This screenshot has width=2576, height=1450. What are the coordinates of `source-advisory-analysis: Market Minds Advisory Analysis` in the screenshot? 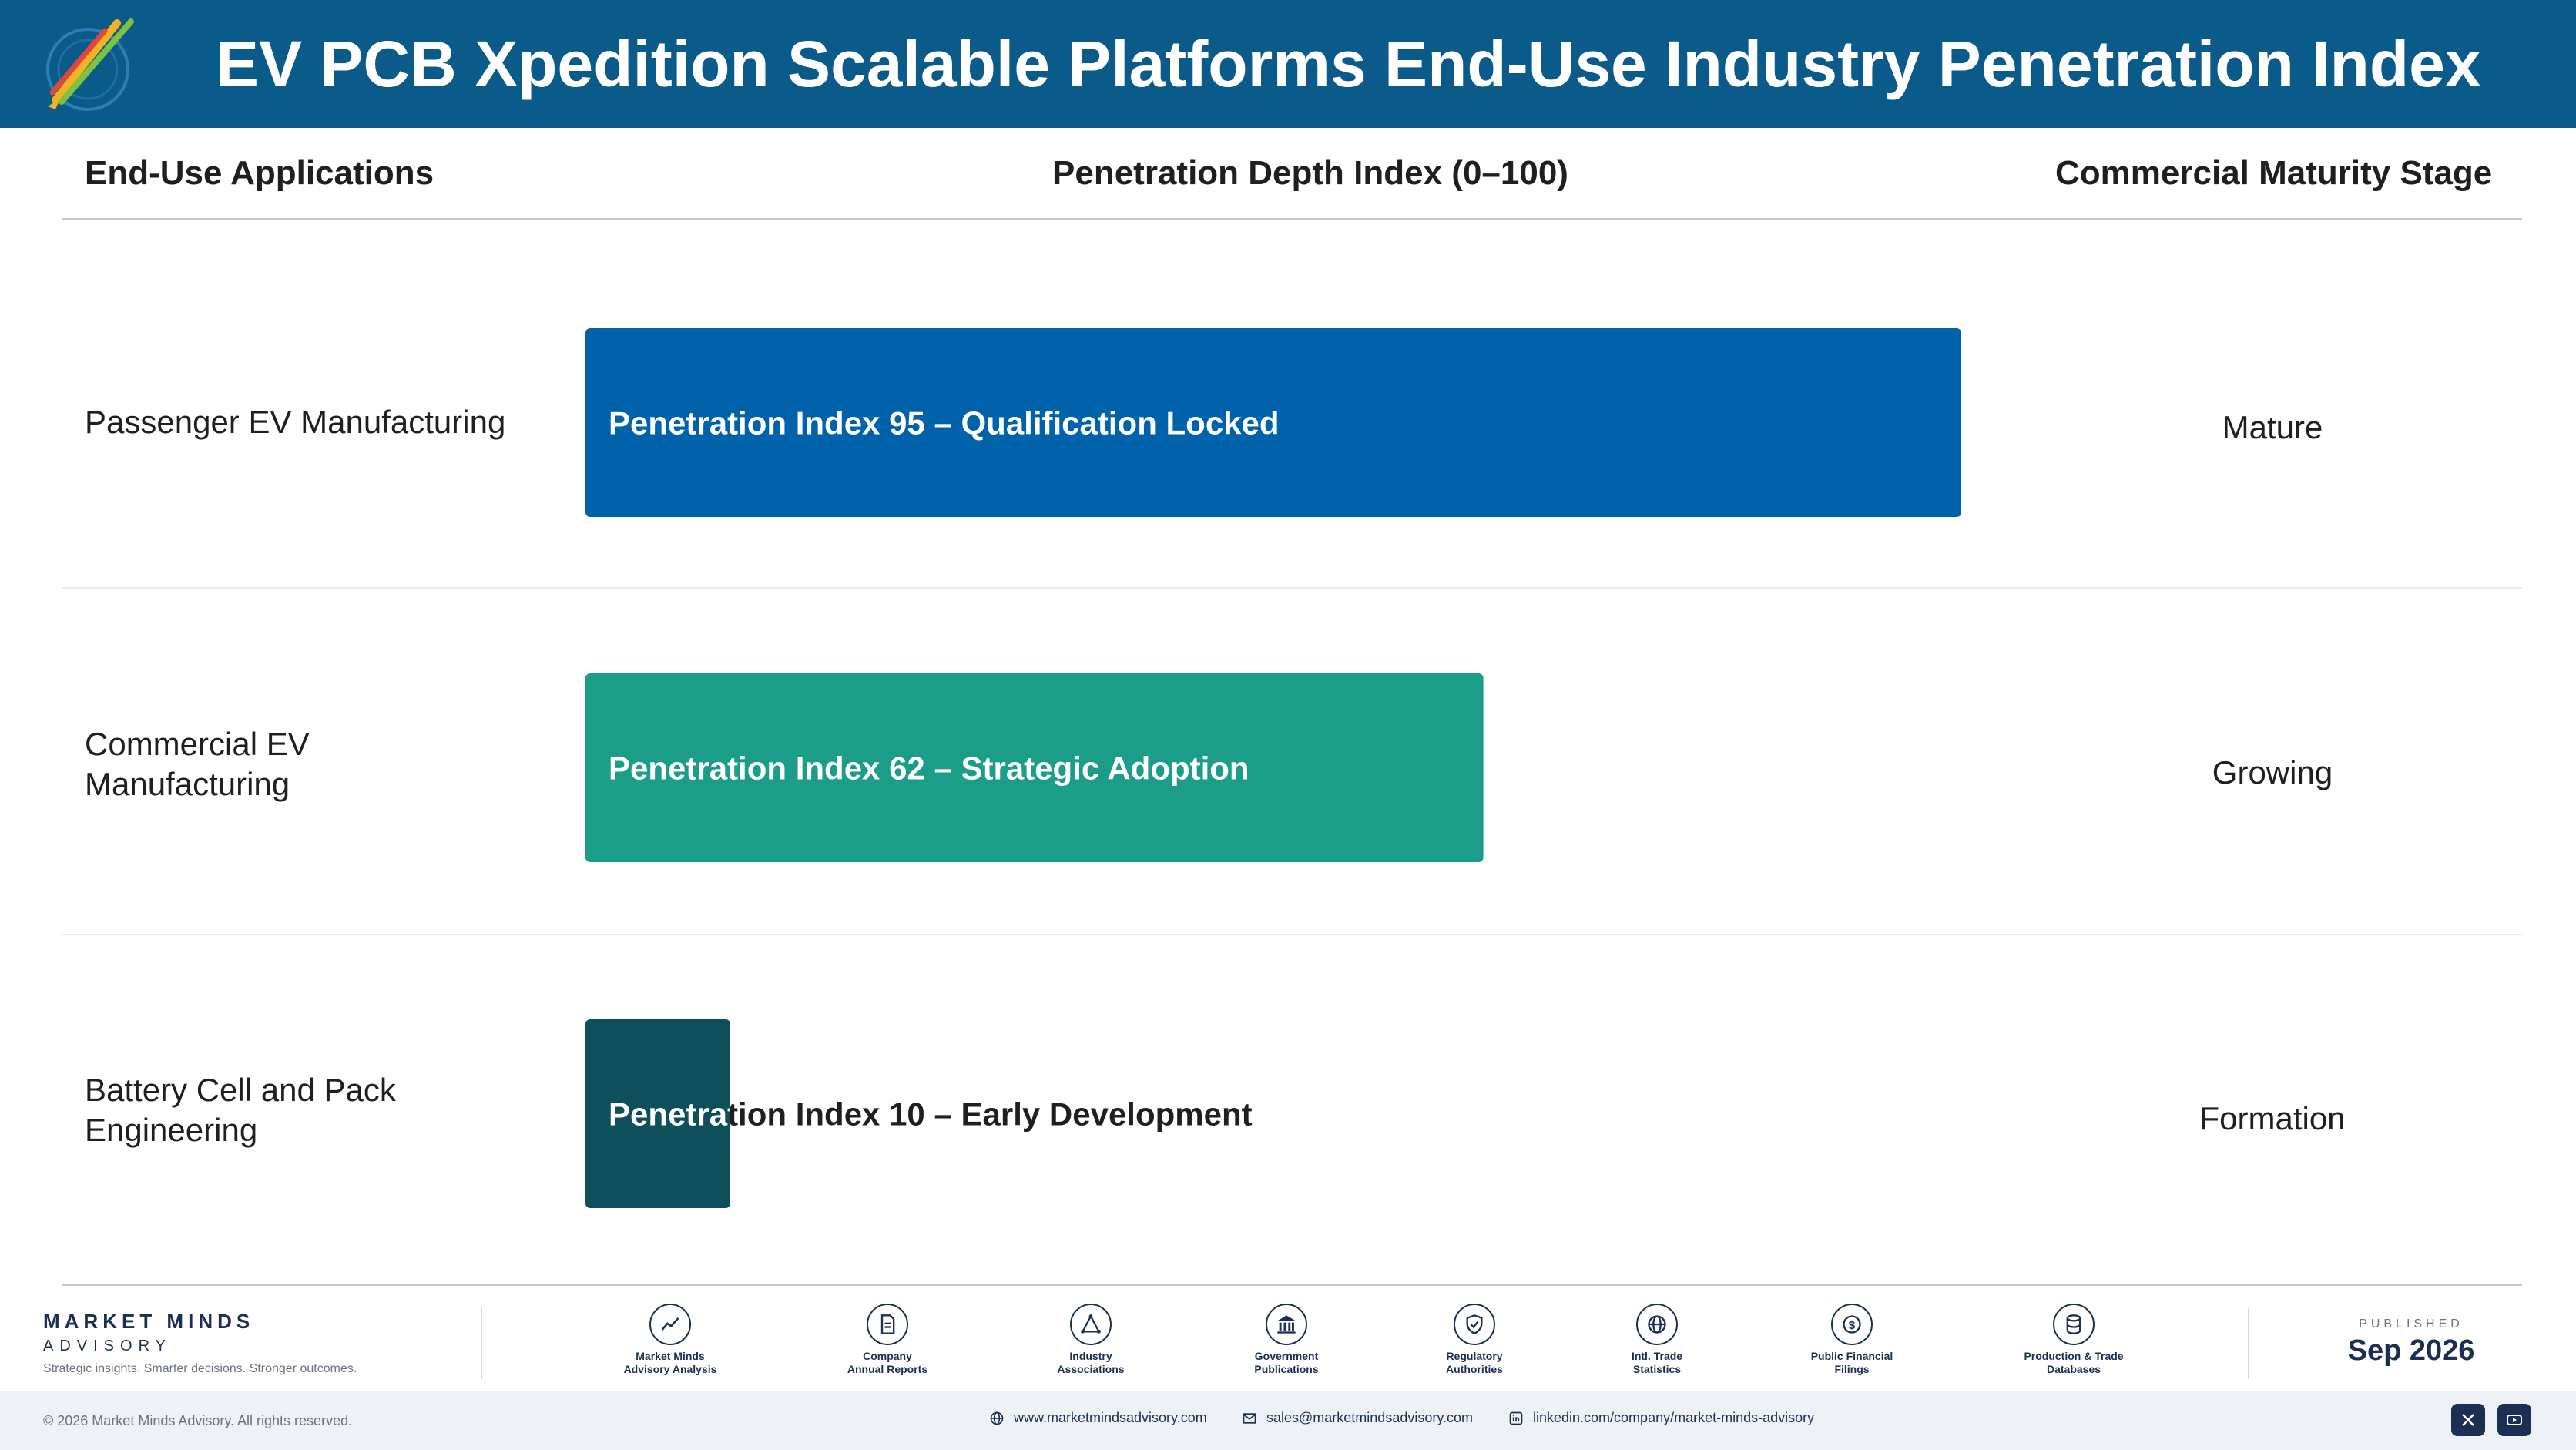 It's located at (670, 1340).